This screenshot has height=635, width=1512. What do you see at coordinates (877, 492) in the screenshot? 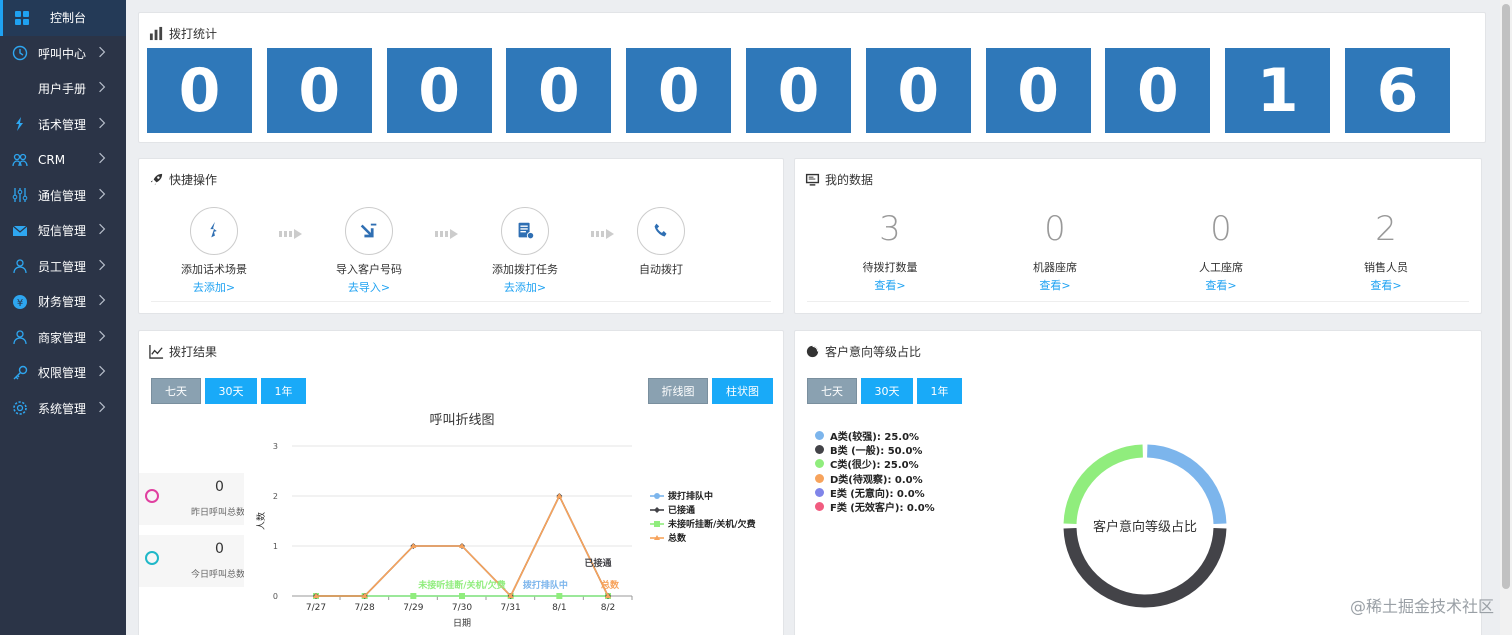
I see `legend-label: E类 (无意向): 0.0%` at bounding box center [877, 492].